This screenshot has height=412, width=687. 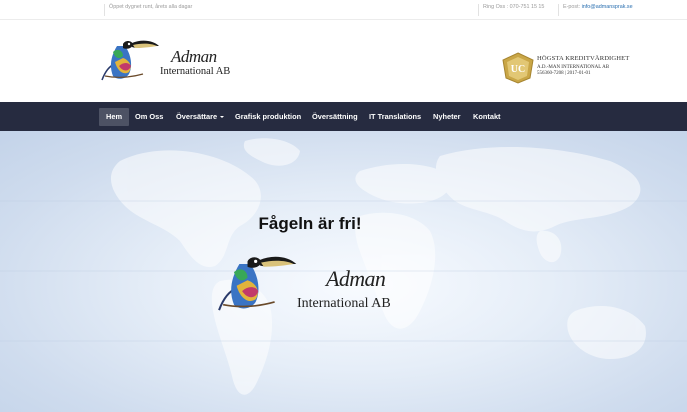 I want to click on hero-logo-text-international: International AB, so click(x=344, y=303).